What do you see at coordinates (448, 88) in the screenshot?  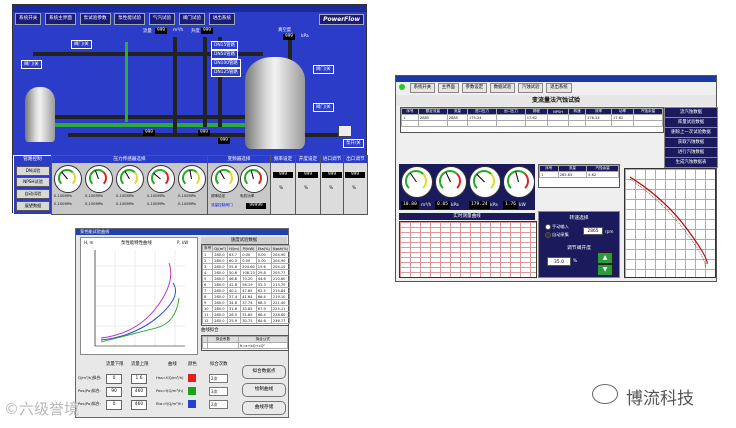 I see `toolbar-main: 主界面` at bounding box center [448, 88].